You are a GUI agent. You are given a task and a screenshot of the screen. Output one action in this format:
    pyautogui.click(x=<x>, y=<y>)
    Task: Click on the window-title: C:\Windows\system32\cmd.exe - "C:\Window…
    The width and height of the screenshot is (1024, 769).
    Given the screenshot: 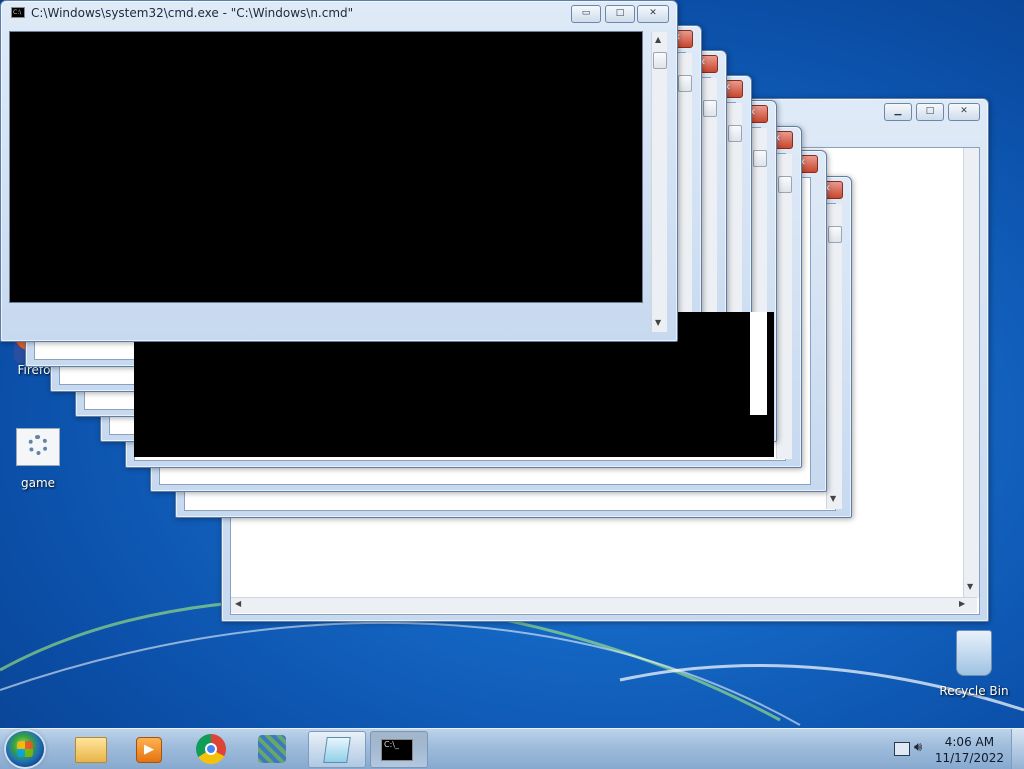 What is the action you would take?
    pyautogui.click(x=192, y=13)
    